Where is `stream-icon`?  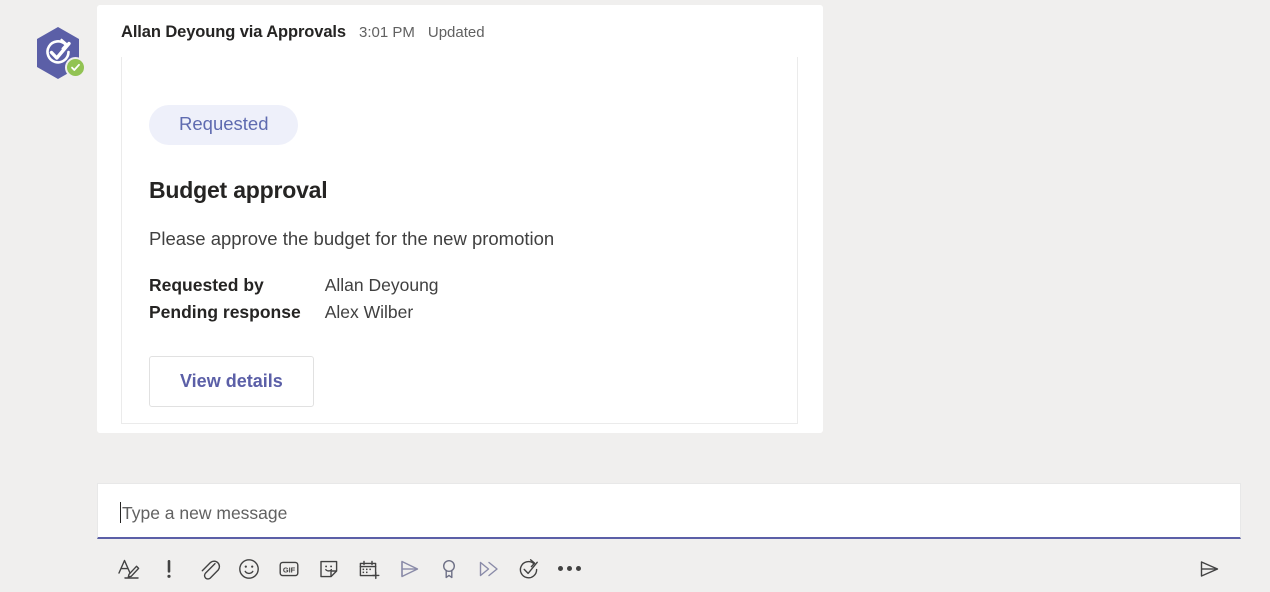
stream-icon is located at coordinates (410, 568).